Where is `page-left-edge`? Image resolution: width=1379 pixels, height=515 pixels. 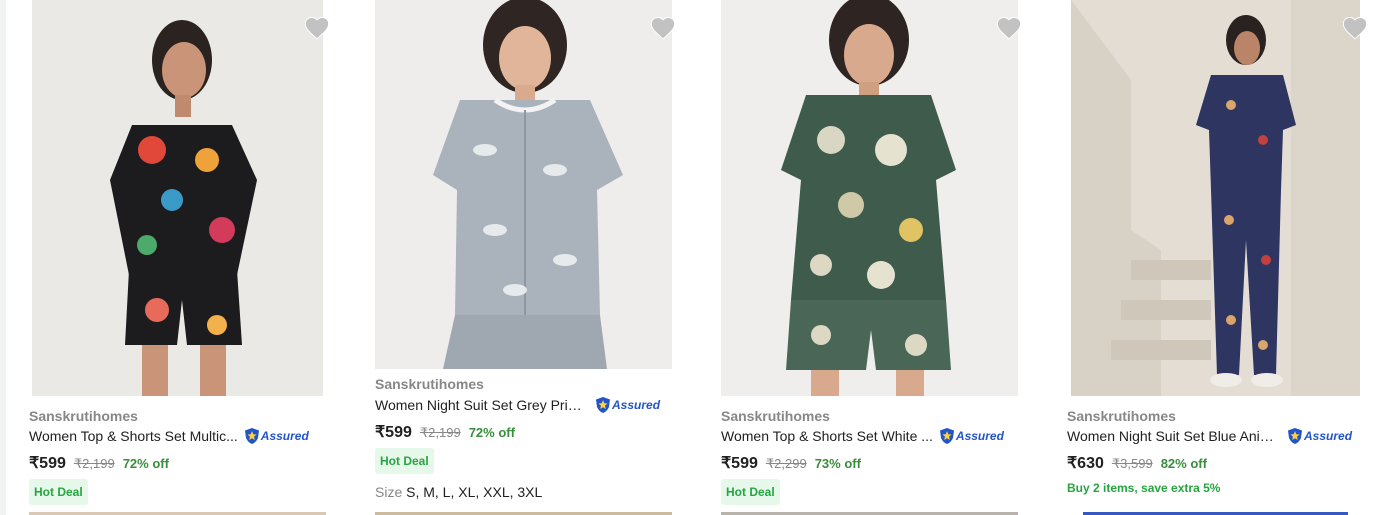
page-left-edge is located at coordinates (3, 257).